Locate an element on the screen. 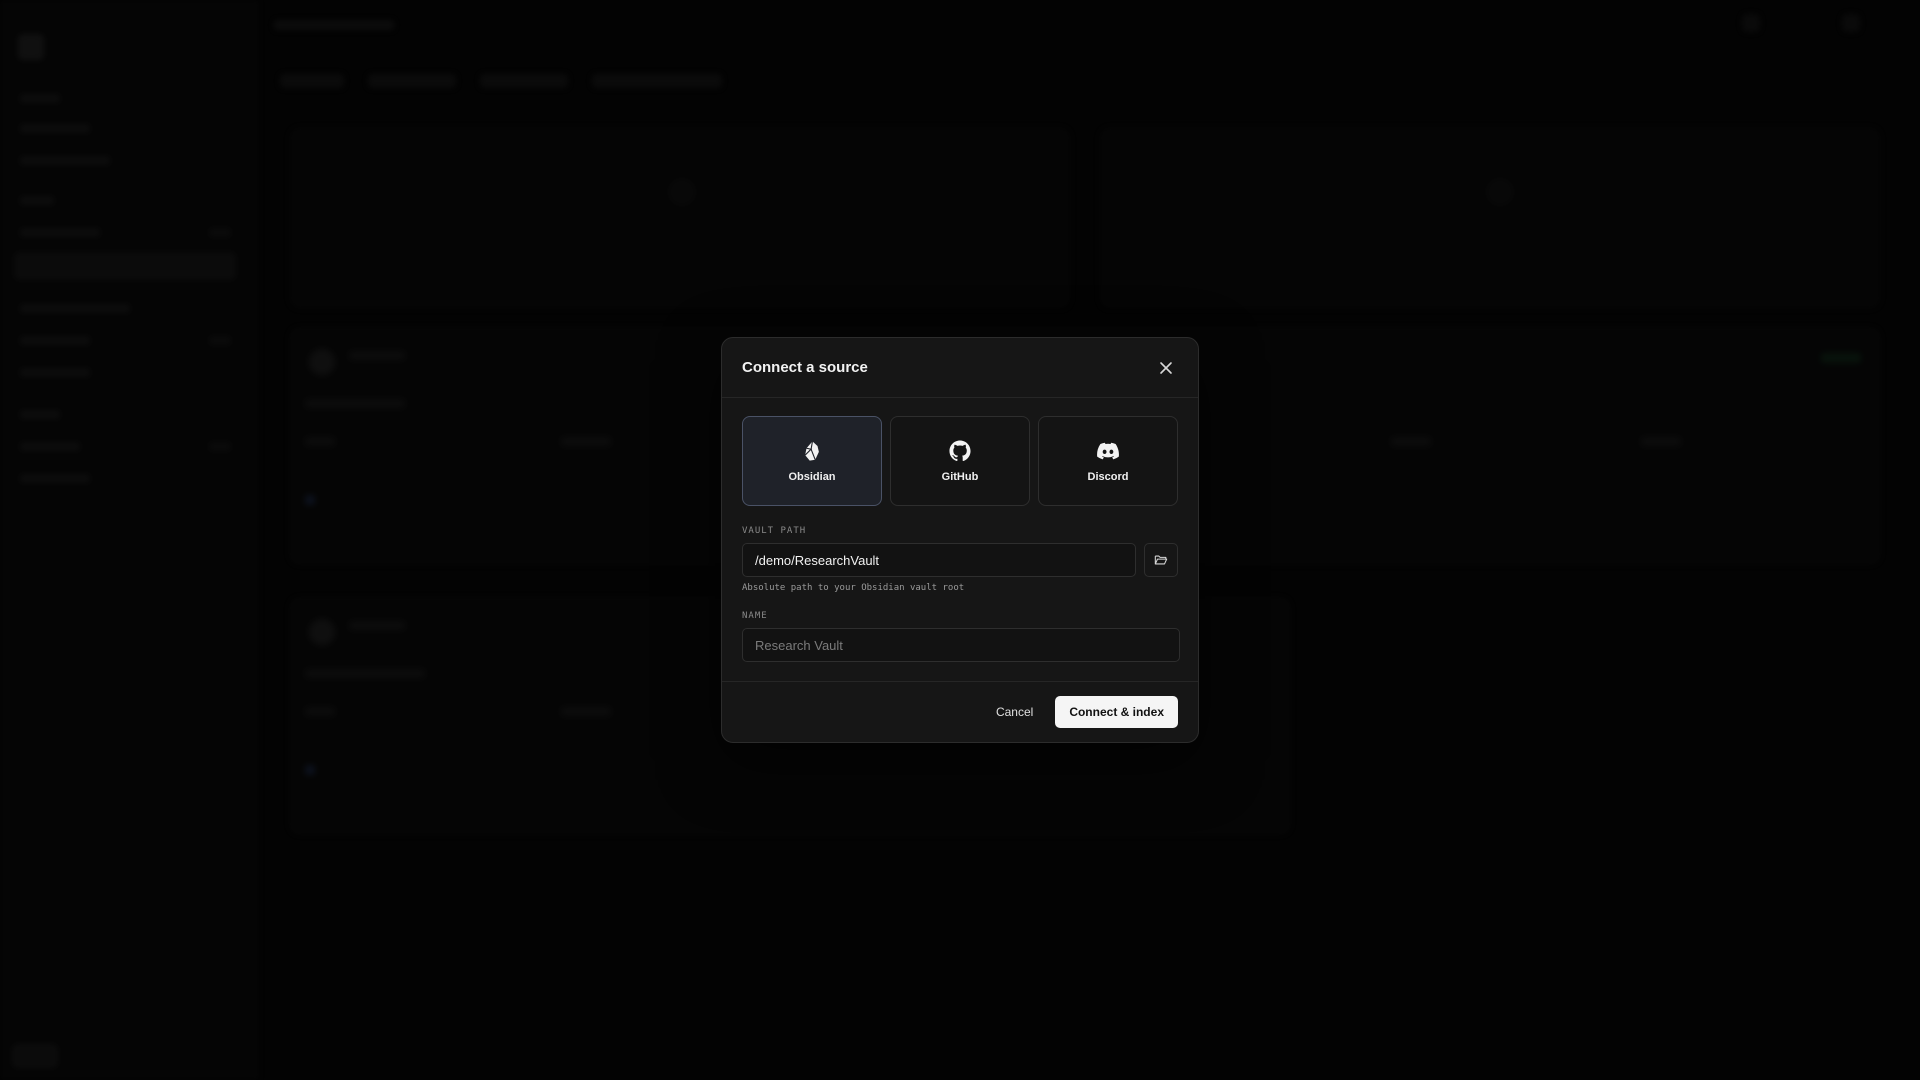 The width and height of the screenshot is (1920, 1080). cancel-button: Cancel is located at coordinates (1014, 712).